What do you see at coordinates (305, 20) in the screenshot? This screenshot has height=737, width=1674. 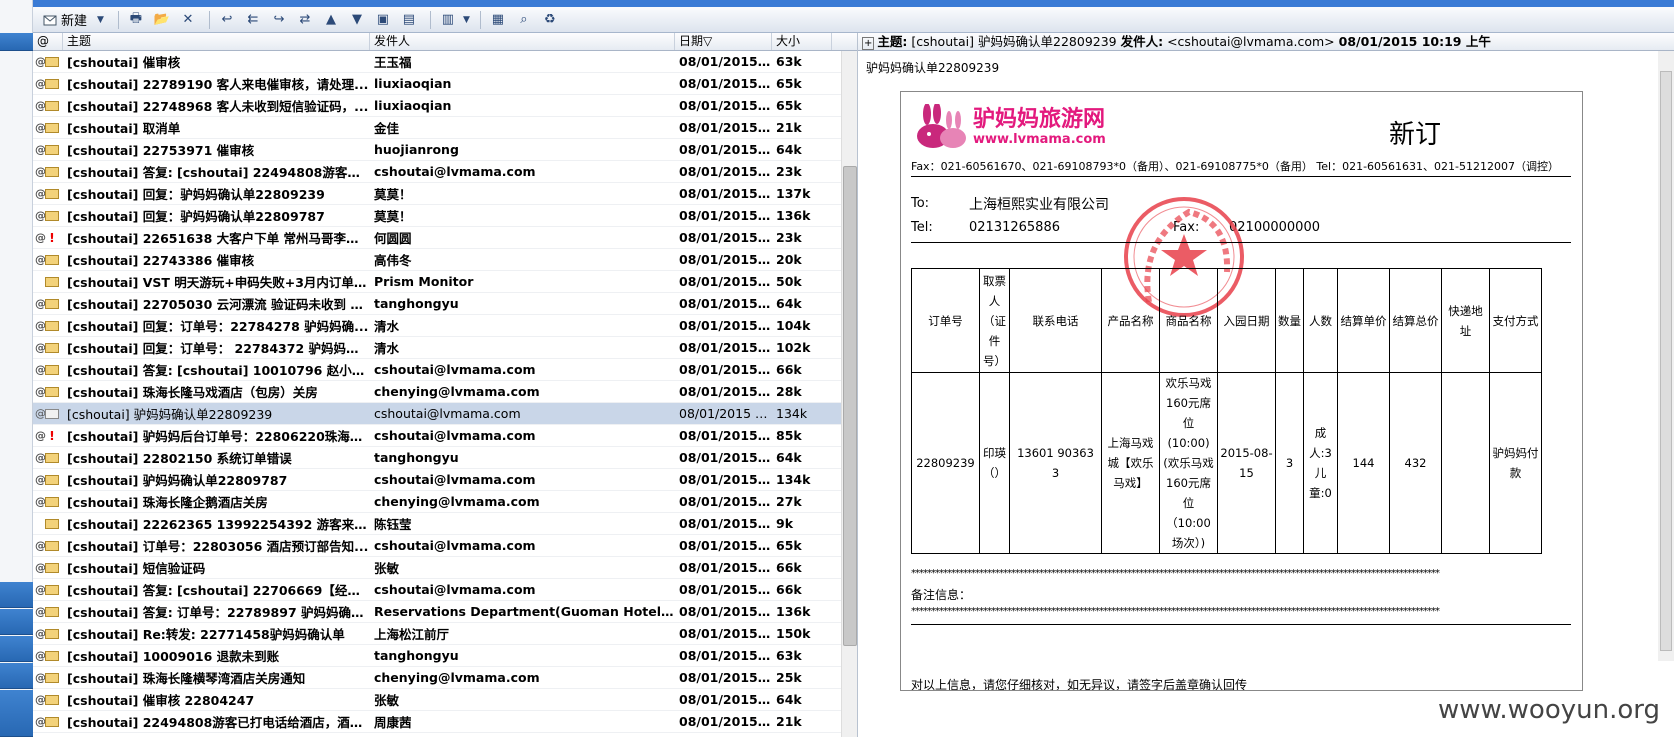 I see `send-receive-icon: ⇄` at bounding box center [305, 20].